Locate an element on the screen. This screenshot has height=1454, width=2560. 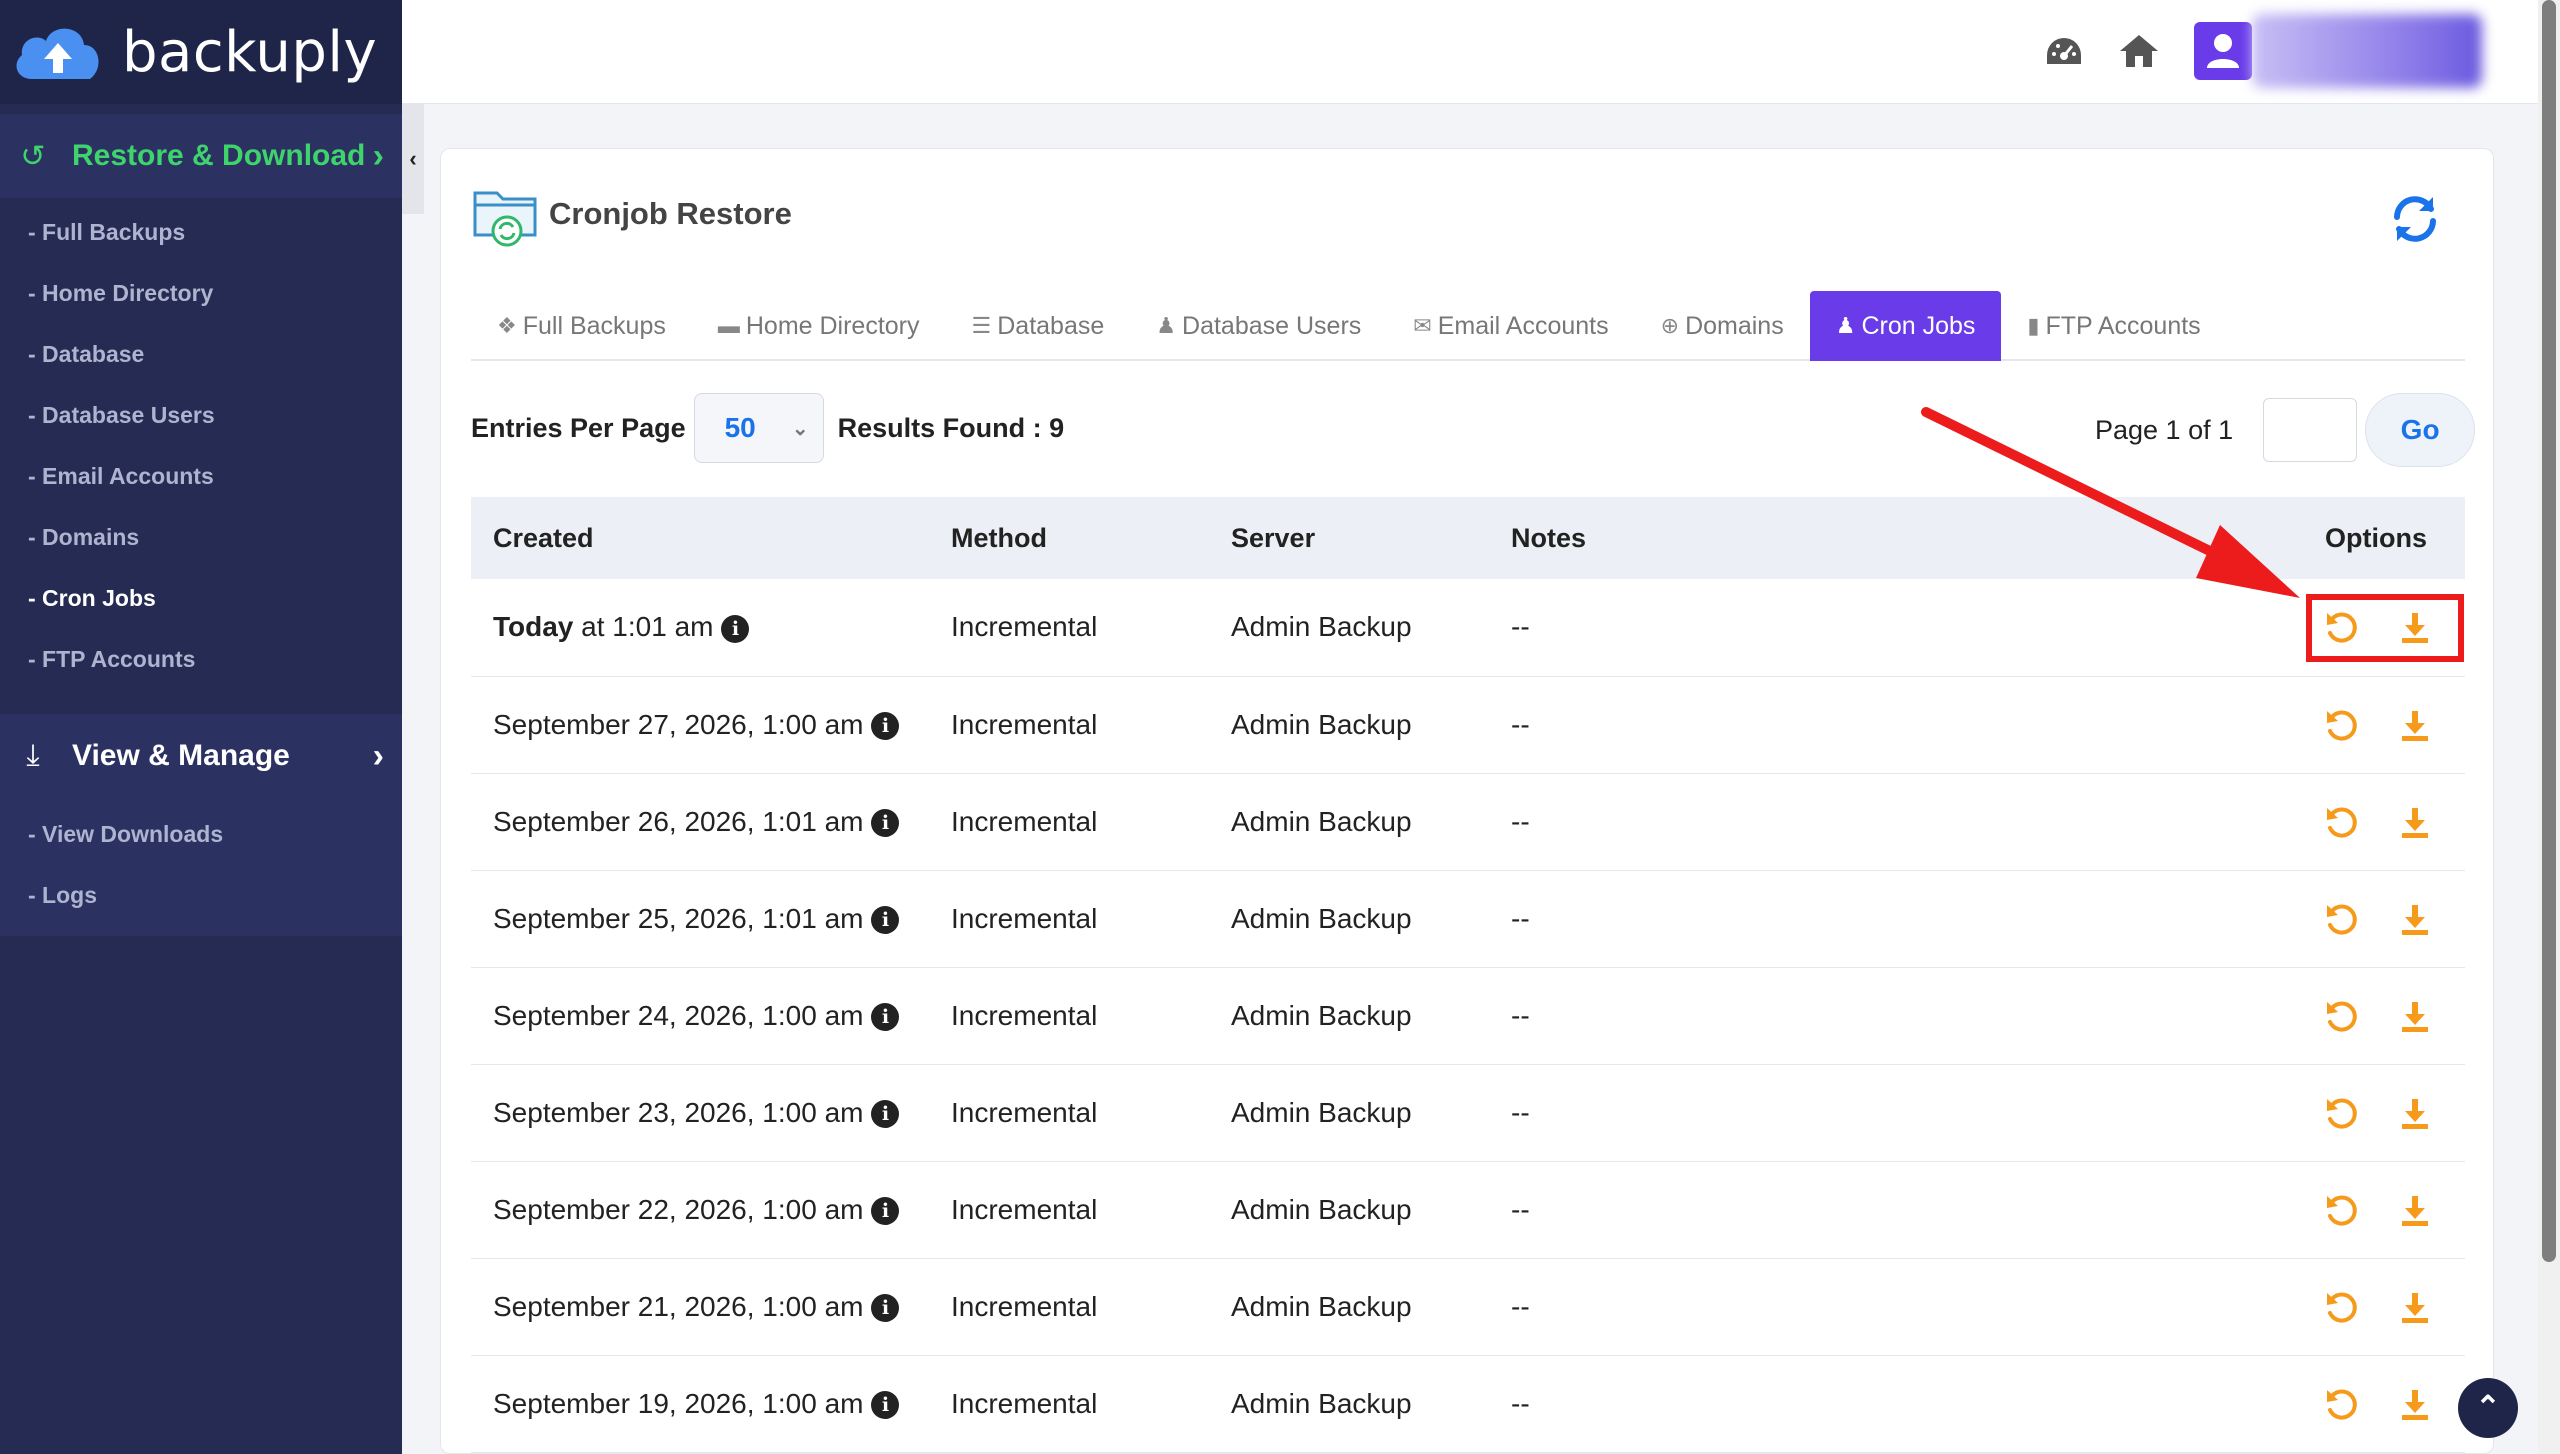
scrollbar-thumb is located at coordinates (2549, 631).